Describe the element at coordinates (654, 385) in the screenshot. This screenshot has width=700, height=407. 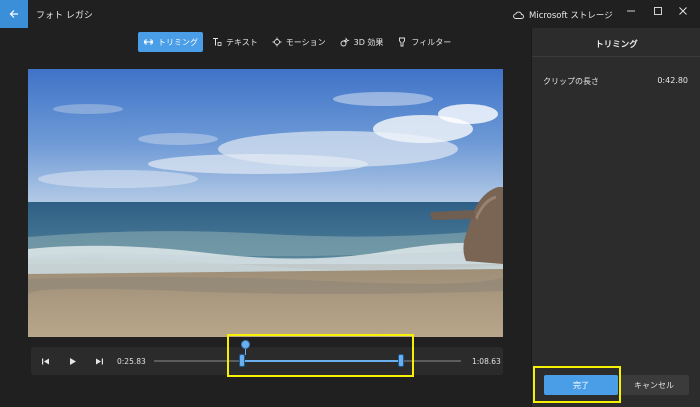
I see `cancel-button: キャンセル` at that location.